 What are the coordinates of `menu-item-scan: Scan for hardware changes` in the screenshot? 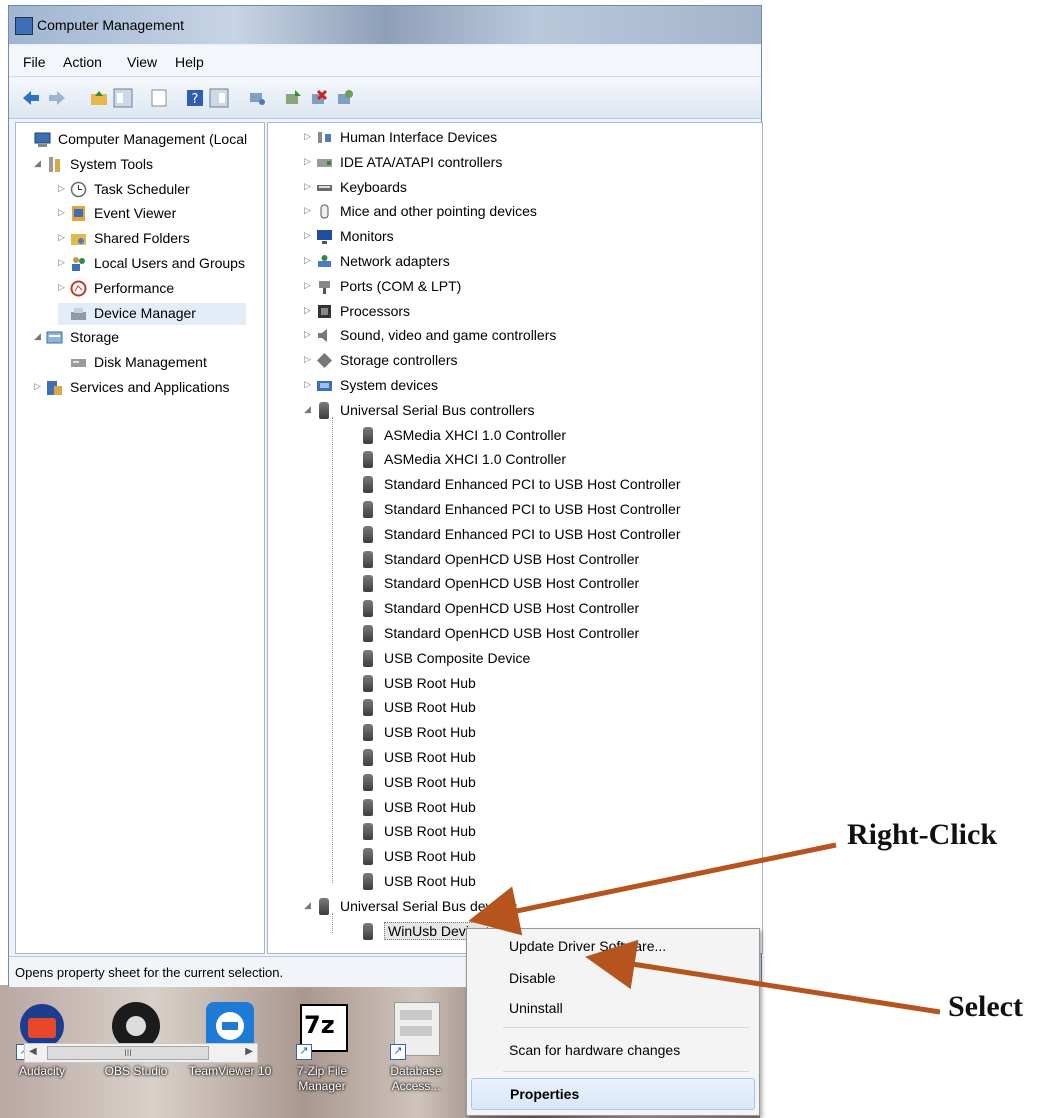 It's located at (612, 1050).